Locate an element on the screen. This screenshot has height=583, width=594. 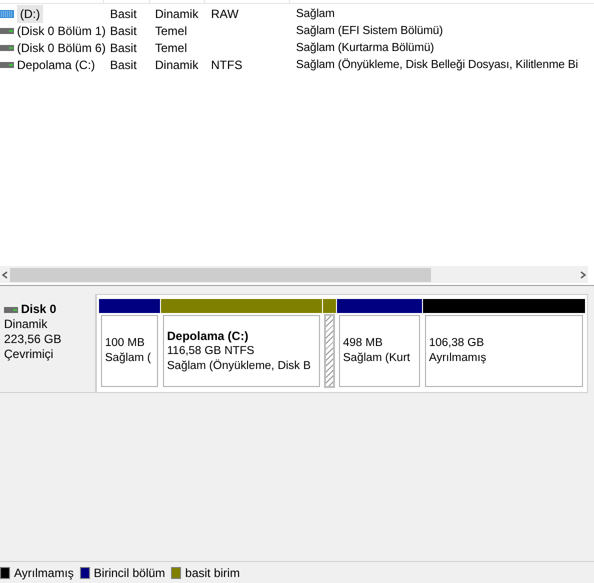
partition-title: Depolama (C:) is located at coordinates (208, 336).